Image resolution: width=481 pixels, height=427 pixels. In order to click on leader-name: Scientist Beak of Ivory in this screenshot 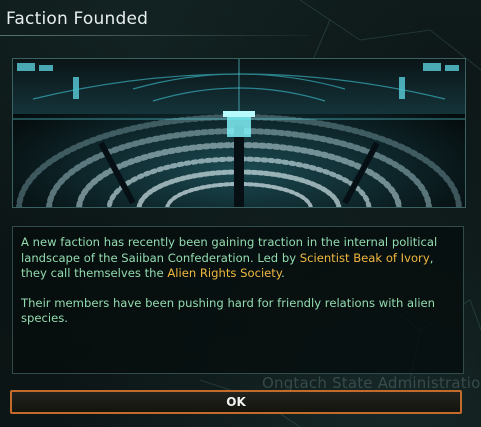, I will do `click(364, 257)`.